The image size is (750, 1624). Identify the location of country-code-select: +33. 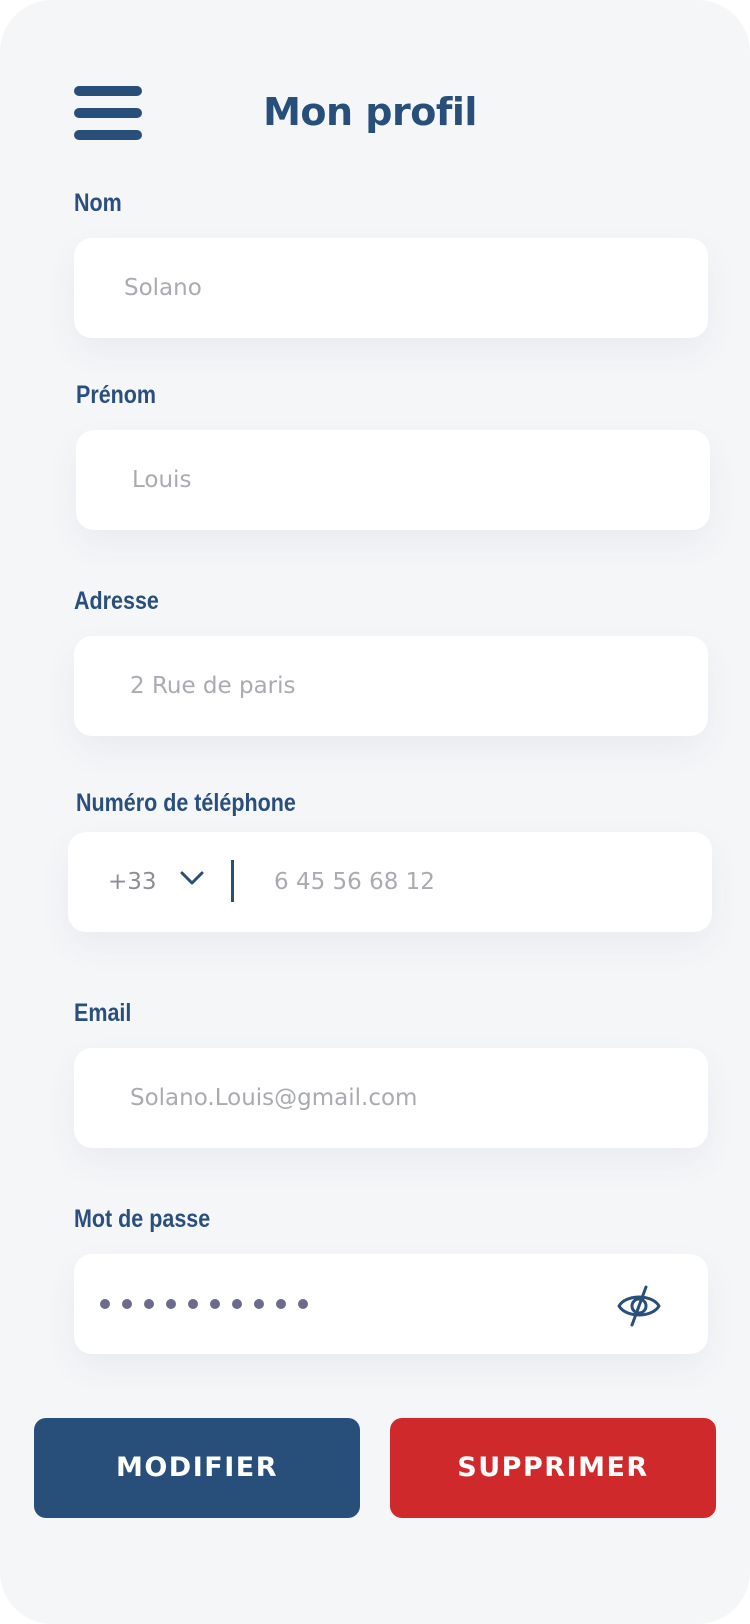
(132, 882).